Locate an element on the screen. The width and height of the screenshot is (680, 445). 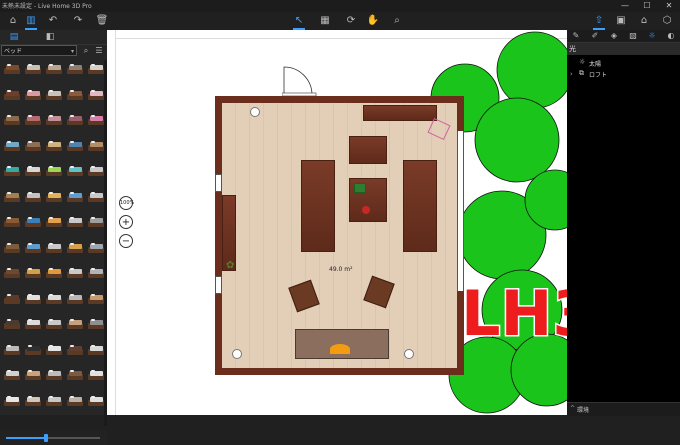
vase is located at coordinates (366, 210).